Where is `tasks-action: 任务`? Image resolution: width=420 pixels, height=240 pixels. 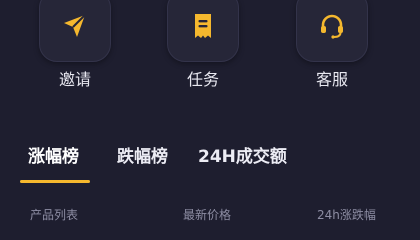 tasks-action: 任务 is located at coordinates (203, 44).